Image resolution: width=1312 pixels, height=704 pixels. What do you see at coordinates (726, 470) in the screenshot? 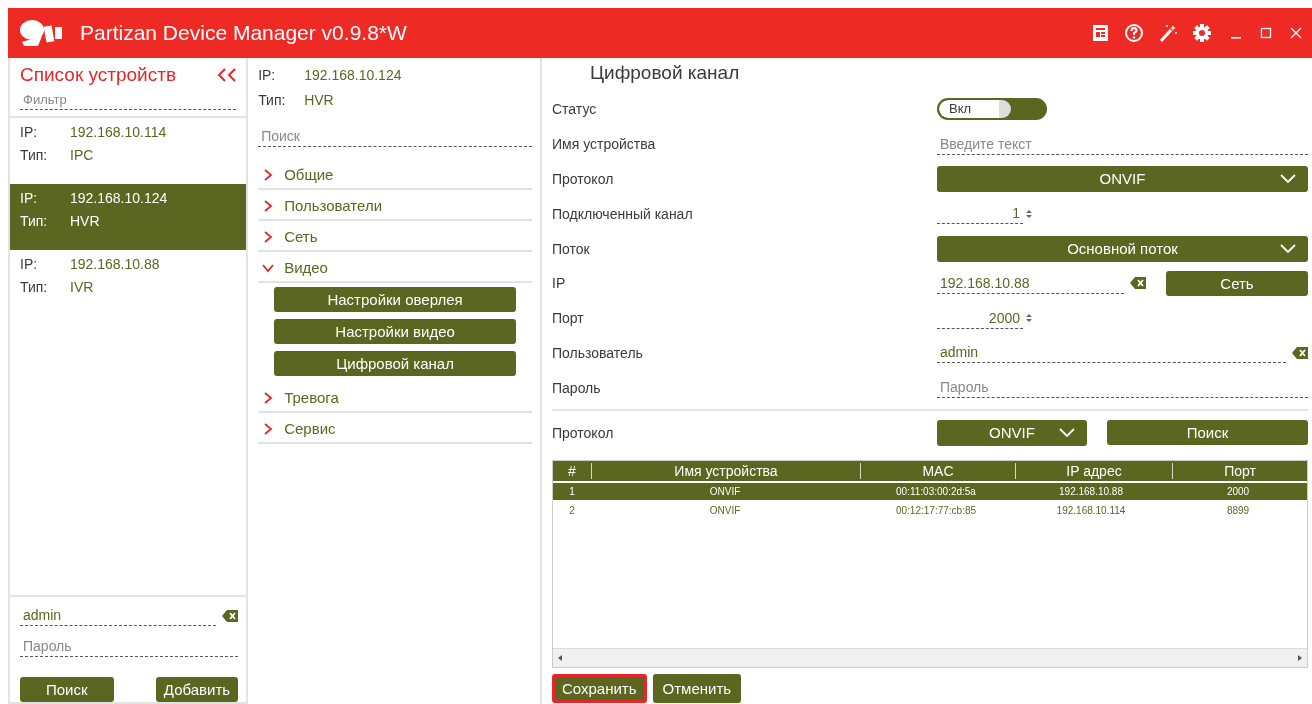
I see `column-header: Имя устройства` at bounding box center [726, 470].